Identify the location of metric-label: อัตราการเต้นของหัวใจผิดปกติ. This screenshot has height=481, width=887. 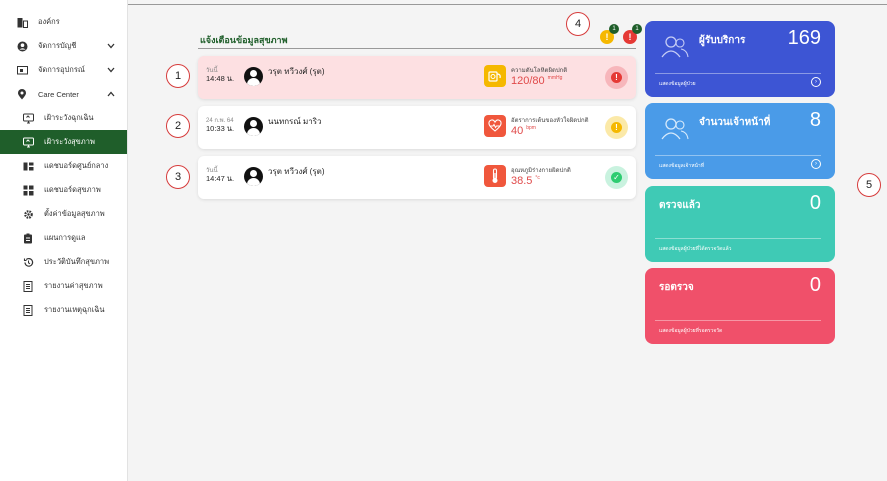
(550, 121).